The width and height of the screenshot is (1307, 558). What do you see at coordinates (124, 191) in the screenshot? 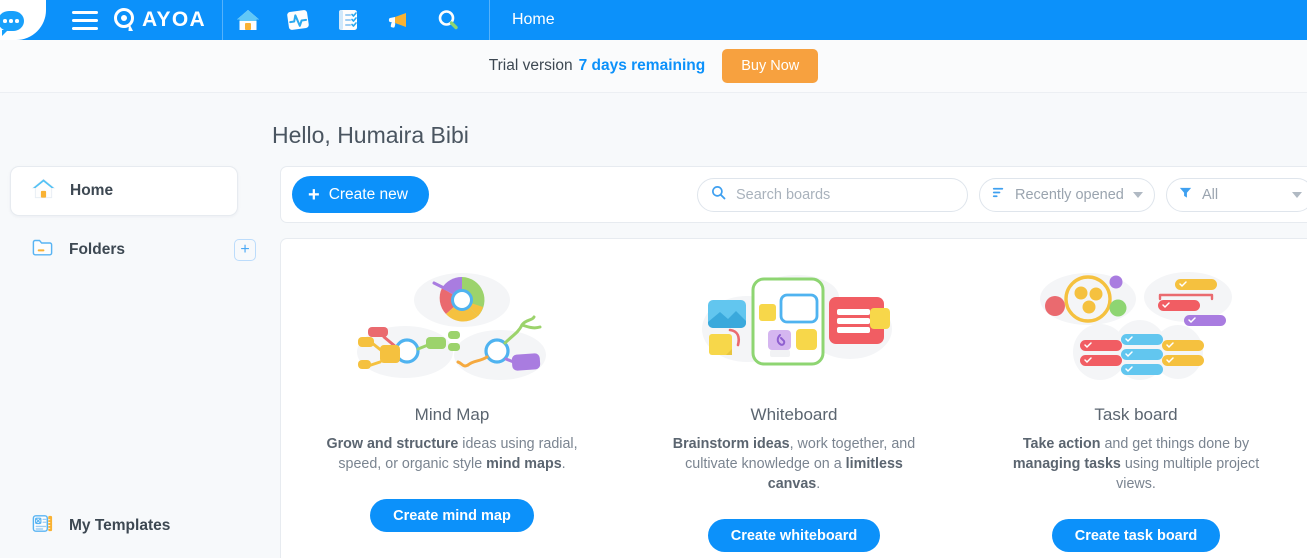
I see `sidebar-item-home: Home` at bounding box center [124, 191].